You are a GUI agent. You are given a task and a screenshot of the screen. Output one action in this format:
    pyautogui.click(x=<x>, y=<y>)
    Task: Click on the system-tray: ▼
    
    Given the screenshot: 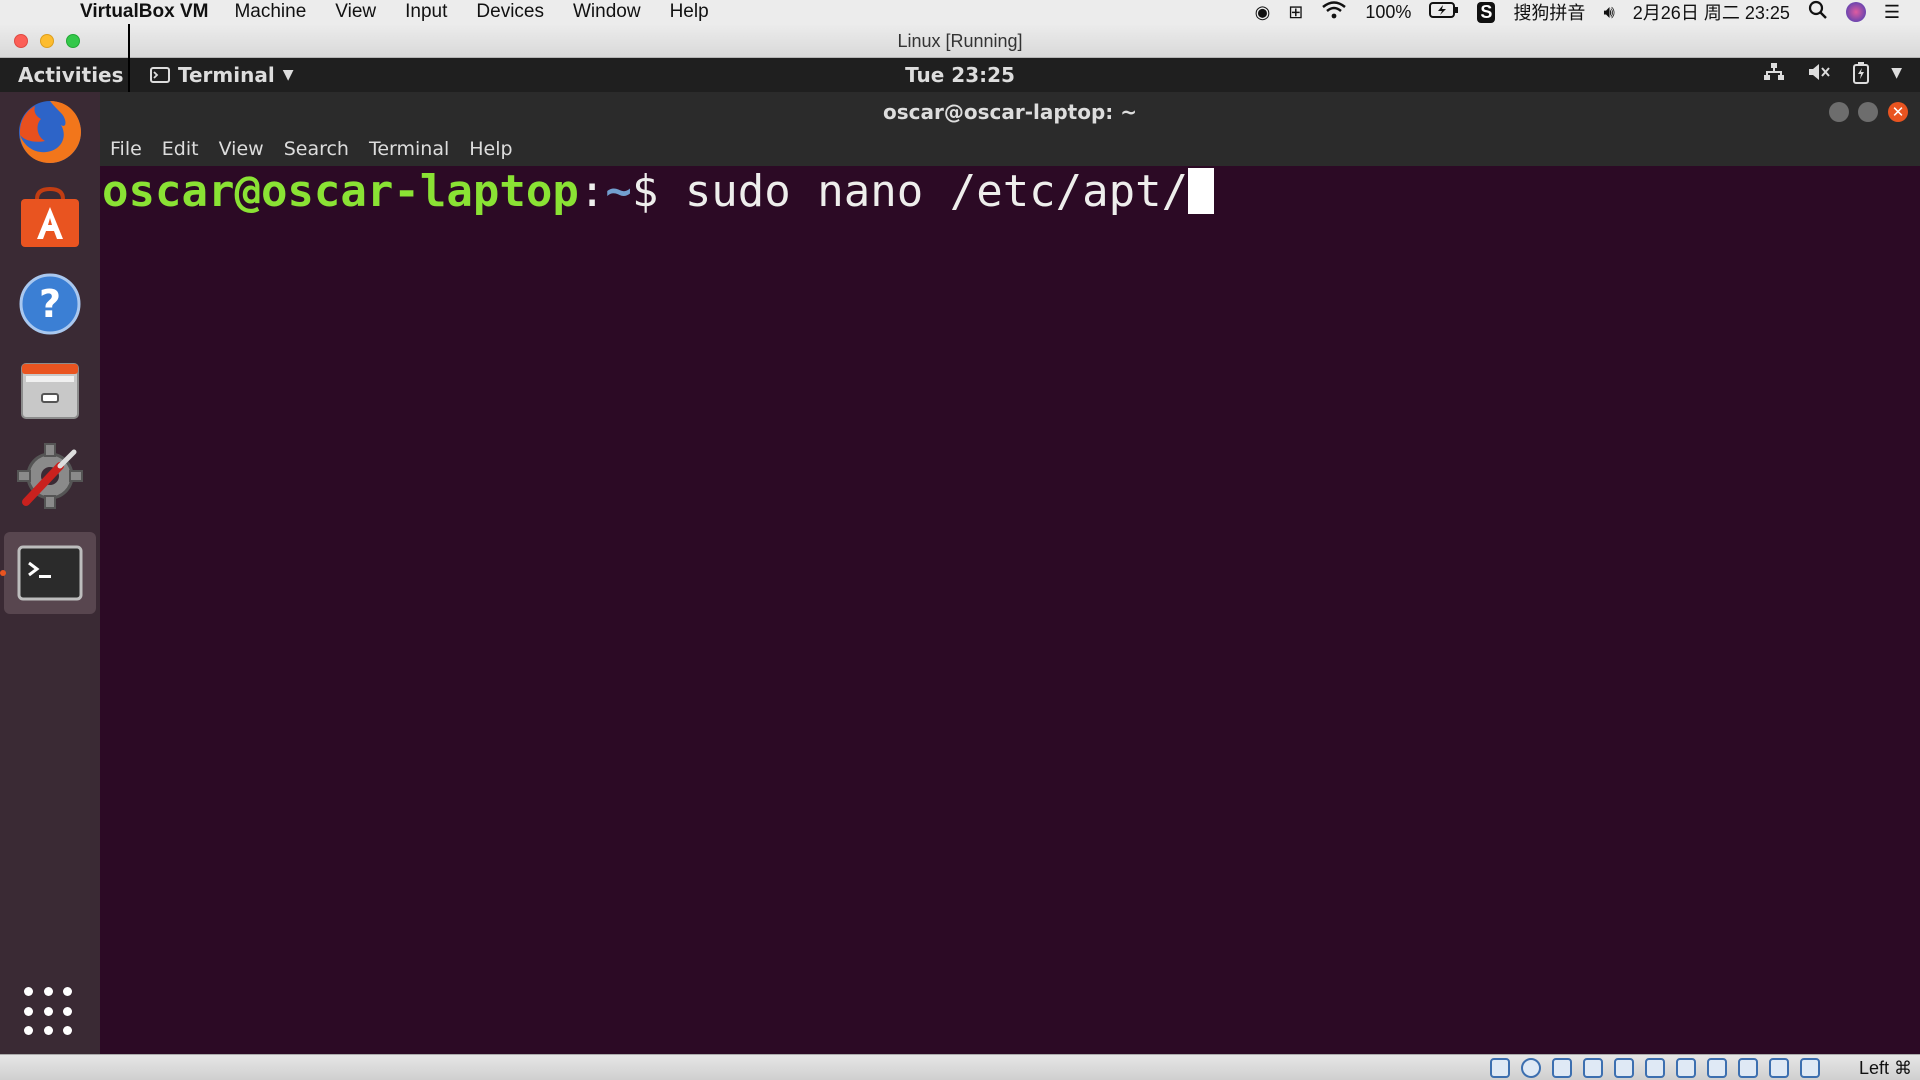 What is the action you would take?
    pyautogui.click(x=1832, y=75)
    